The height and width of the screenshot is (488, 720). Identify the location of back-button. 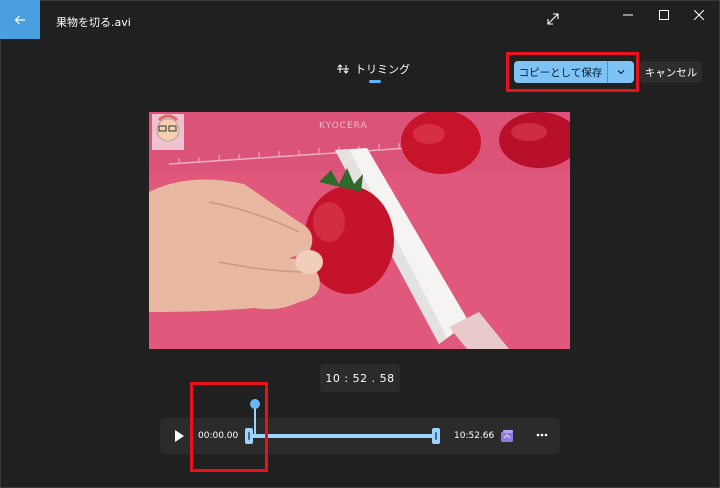
(20, 19).